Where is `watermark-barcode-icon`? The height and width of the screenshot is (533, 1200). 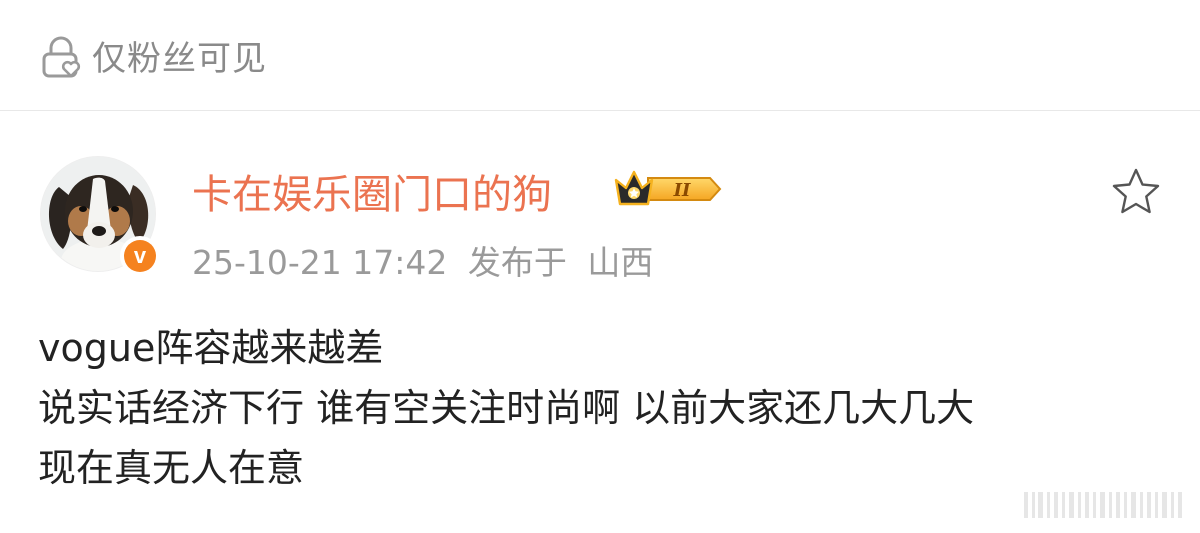
watermark-barcode-icon is located at coordinates (1103, 505).